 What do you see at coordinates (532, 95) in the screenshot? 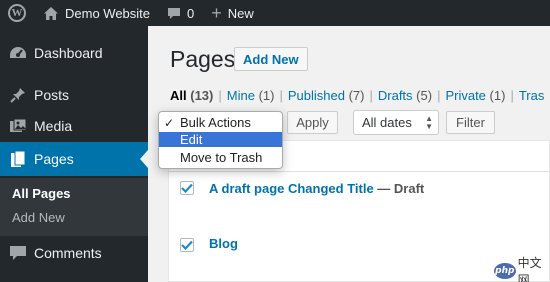
I see `filter-trash: Tras` at bounding box center [532, 95].